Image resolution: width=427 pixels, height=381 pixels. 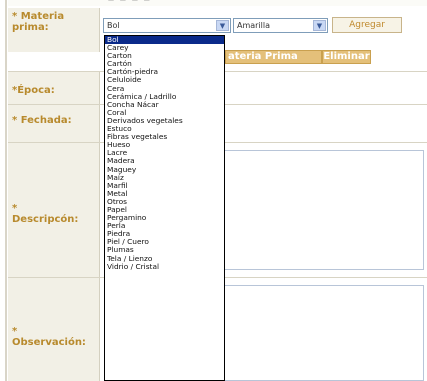 I want to click on top-strip: — — — —, so click(x=217, y=3).